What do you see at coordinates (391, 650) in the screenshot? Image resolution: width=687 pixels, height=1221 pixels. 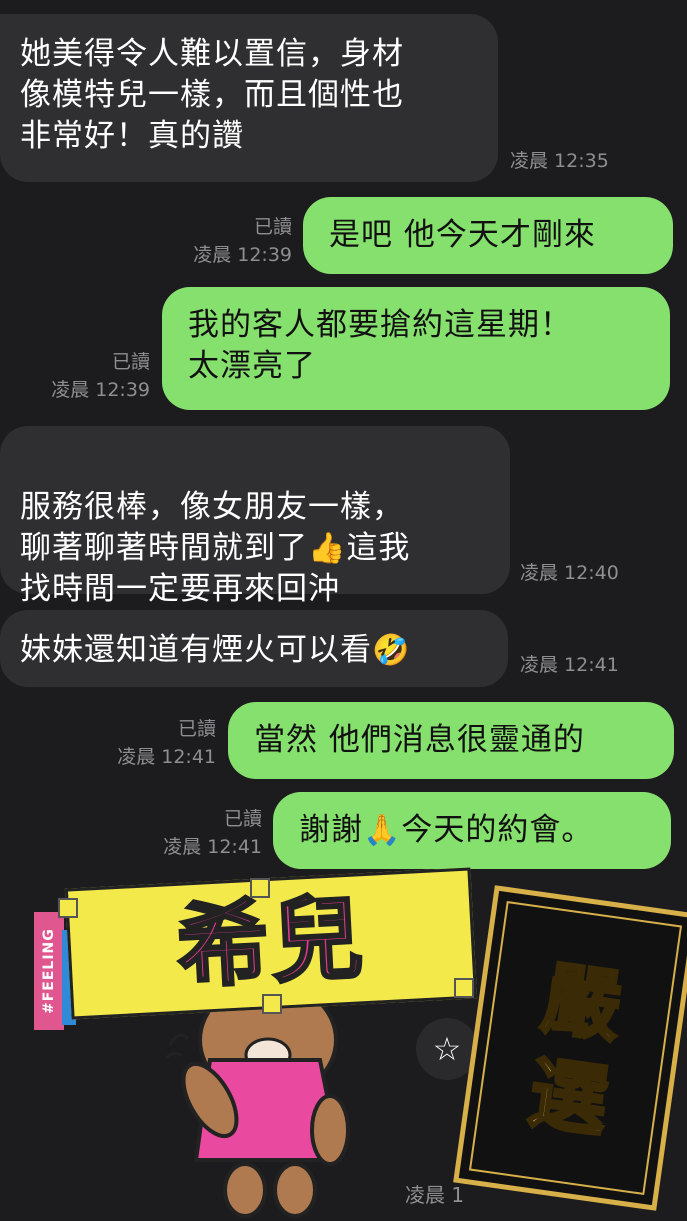 I see `rofl-icon: 🤣` at bounding box center [391, 650].